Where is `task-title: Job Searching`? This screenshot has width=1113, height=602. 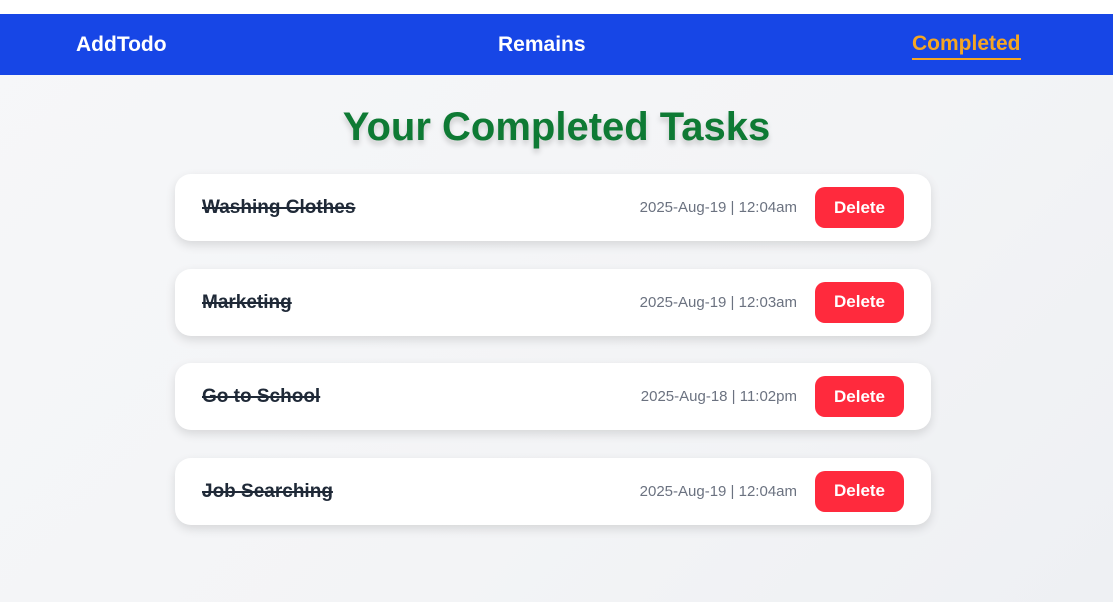 task-title: Job Searching is located at coordinates (267, 491).